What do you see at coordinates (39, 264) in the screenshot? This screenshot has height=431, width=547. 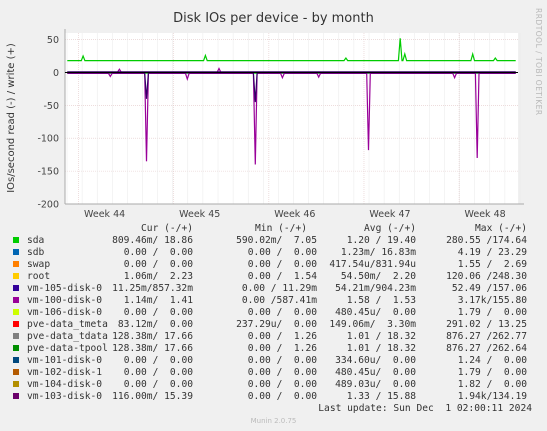 I see `legend-name: swap` at bounding box center [39, 264].